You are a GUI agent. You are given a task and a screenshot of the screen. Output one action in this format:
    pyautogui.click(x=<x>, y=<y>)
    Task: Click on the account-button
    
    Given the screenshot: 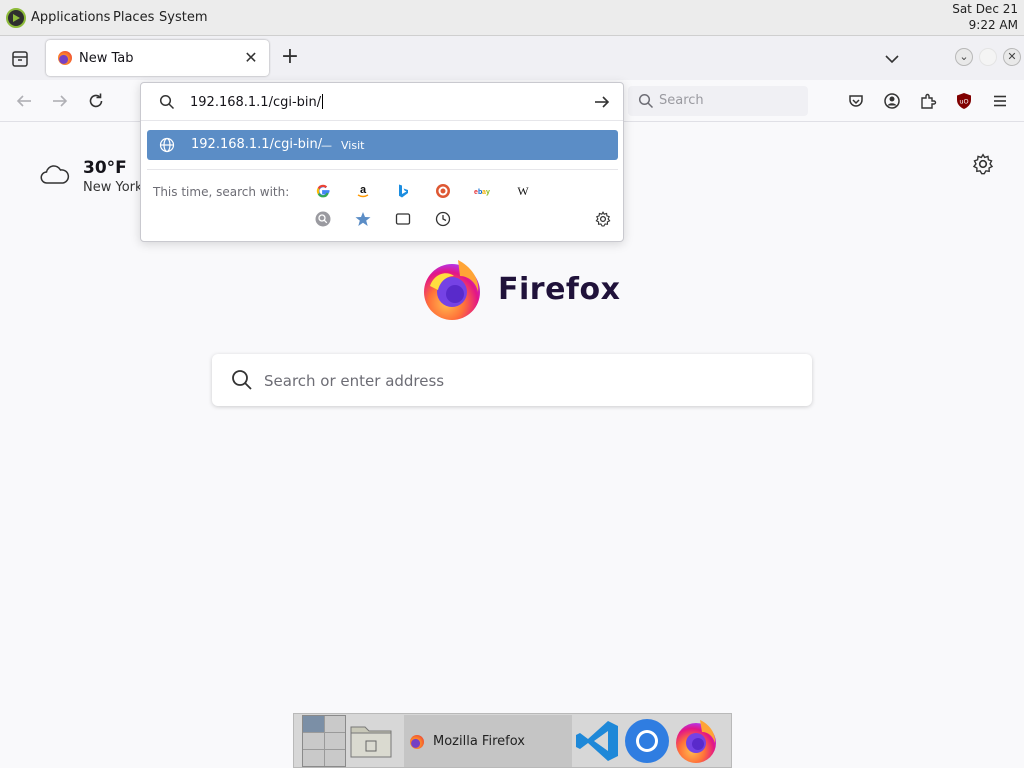 What is the action you would take?
    pyautogui.click(x=892, y=101)
    